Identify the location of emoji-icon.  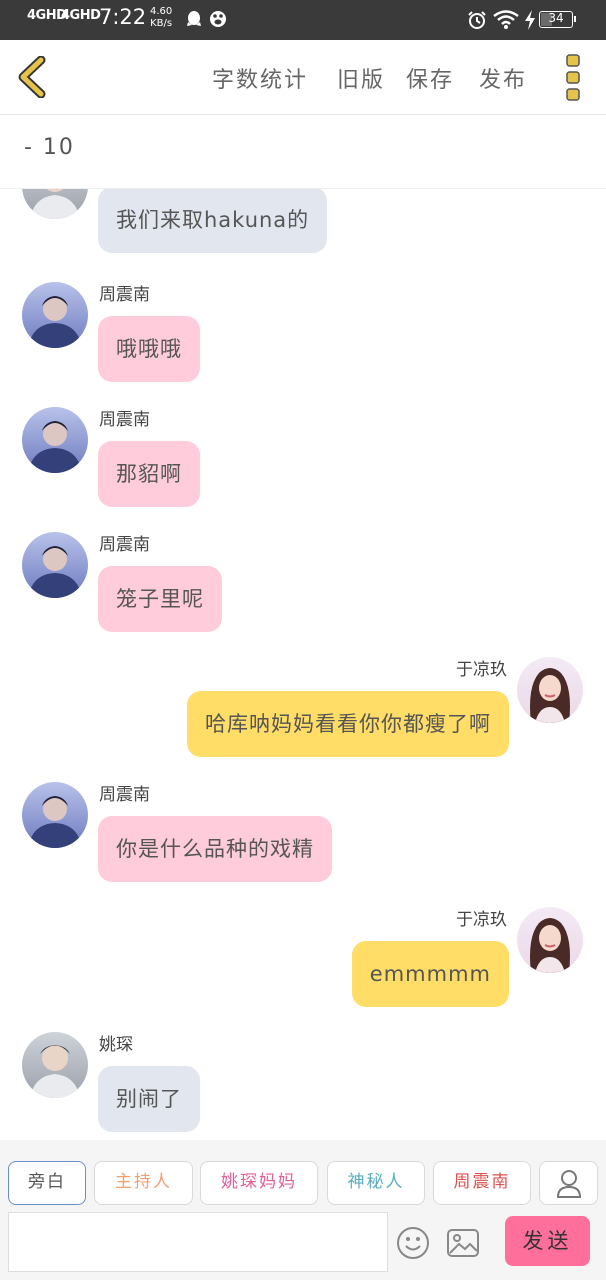
(413, 1243).